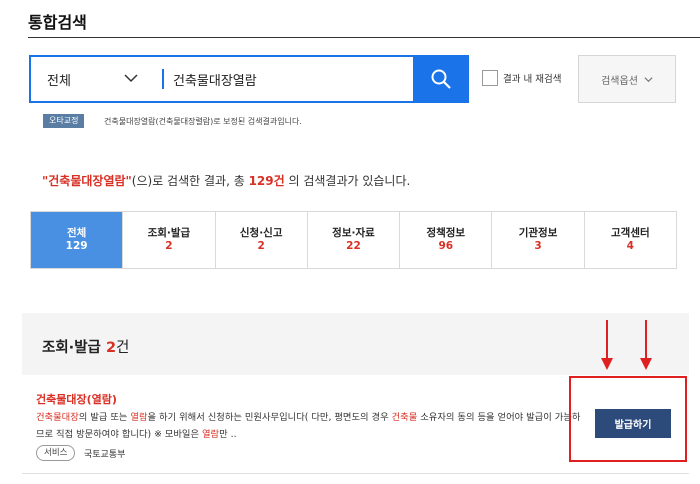 The height and width of the screenshot is (484, 700). I want to click on tab-customer-center: 고객센터 4, so click(629, 240).